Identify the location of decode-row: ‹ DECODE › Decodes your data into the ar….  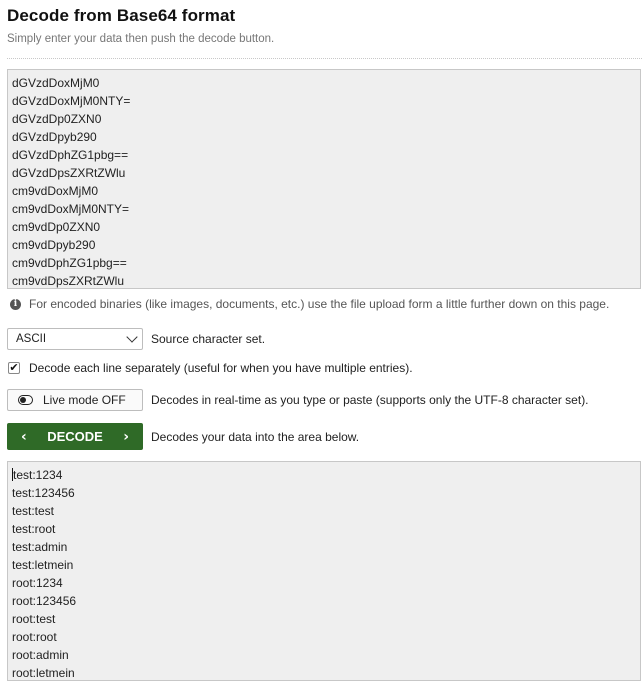
(183, 436).